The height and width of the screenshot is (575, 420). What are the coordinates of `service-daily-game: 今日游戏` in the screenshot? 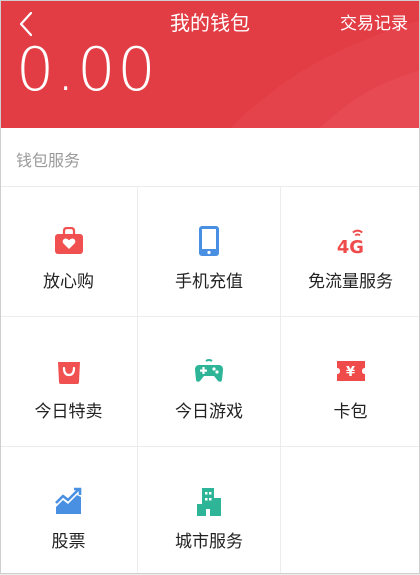 It's located at (209, 382).